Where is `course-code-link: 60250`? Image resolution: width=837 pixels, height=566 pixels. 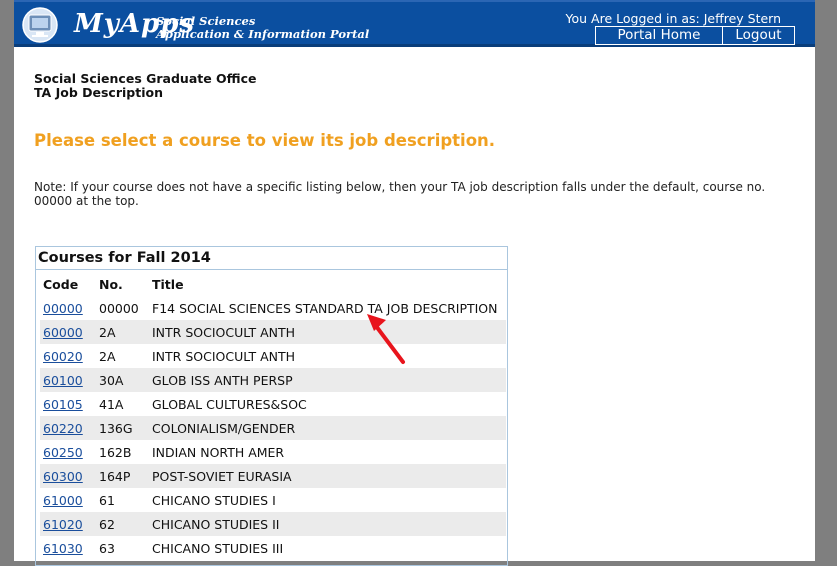 course-code-link: 60250 is located at coordinates (63, 452).